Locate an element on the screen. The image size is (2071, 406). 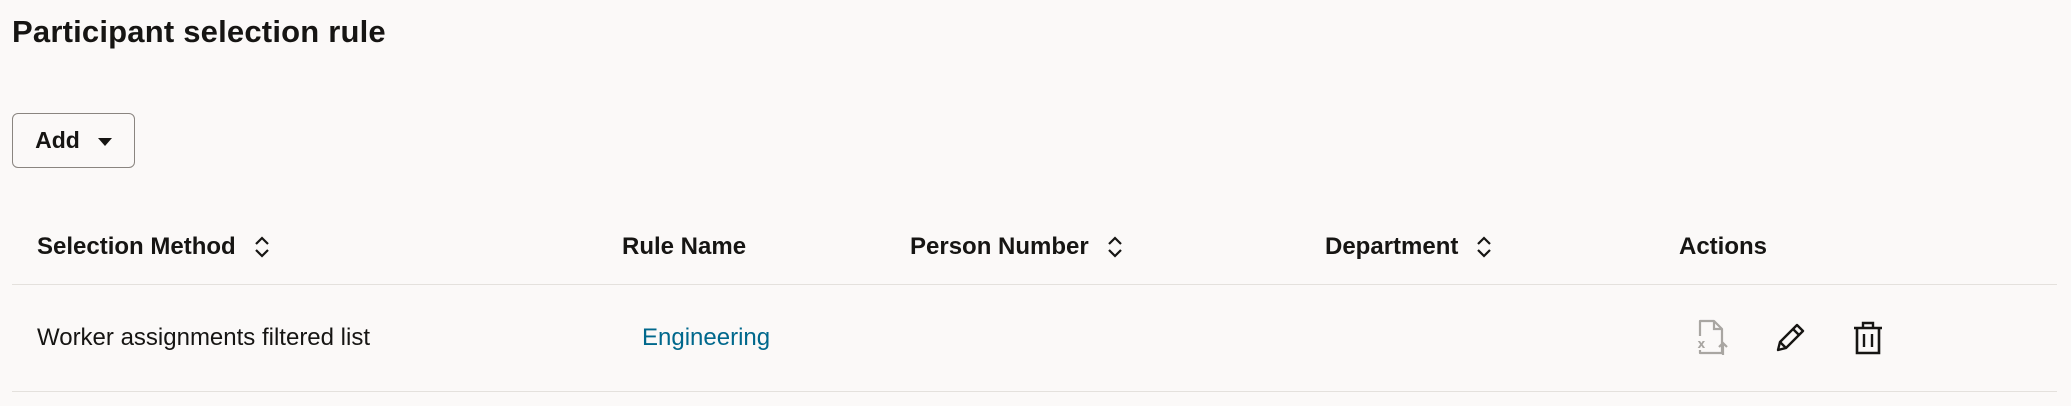
column-header-label: Department is located at coordinates (1392, 246).